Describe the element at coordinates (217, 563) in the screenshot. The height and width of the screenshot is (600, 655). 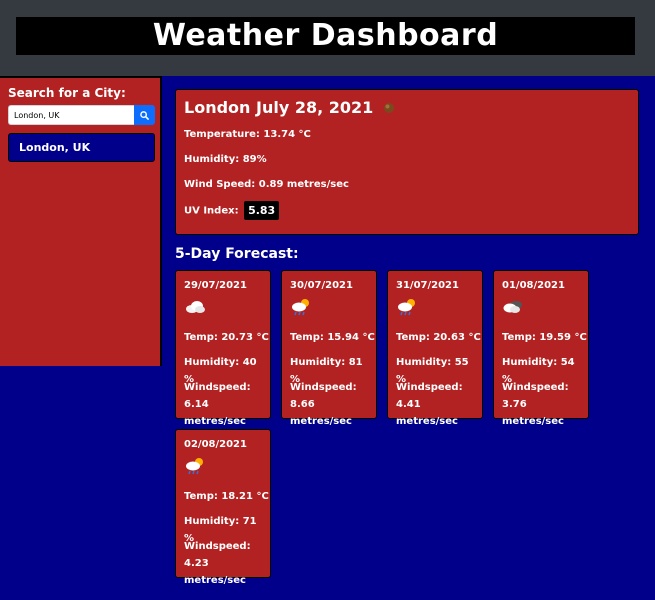
I see `forecast-windspeed: Windspeed: 4.23 metres/sec` at that location.